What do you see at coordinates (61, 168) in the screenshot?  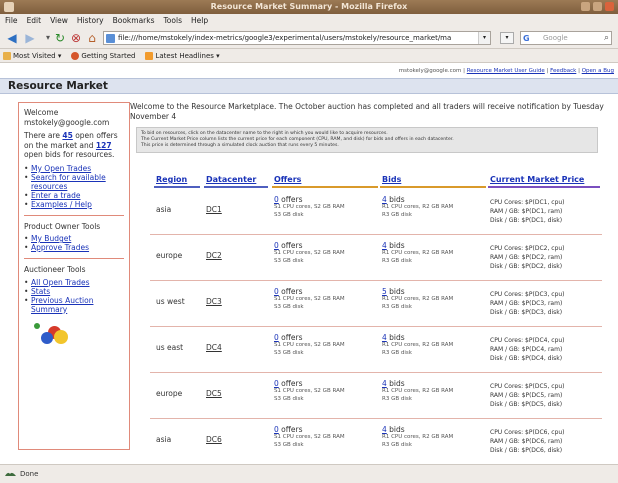 I see `my-open-trades-link: My Open Trades` at bounding box center [61, 168].